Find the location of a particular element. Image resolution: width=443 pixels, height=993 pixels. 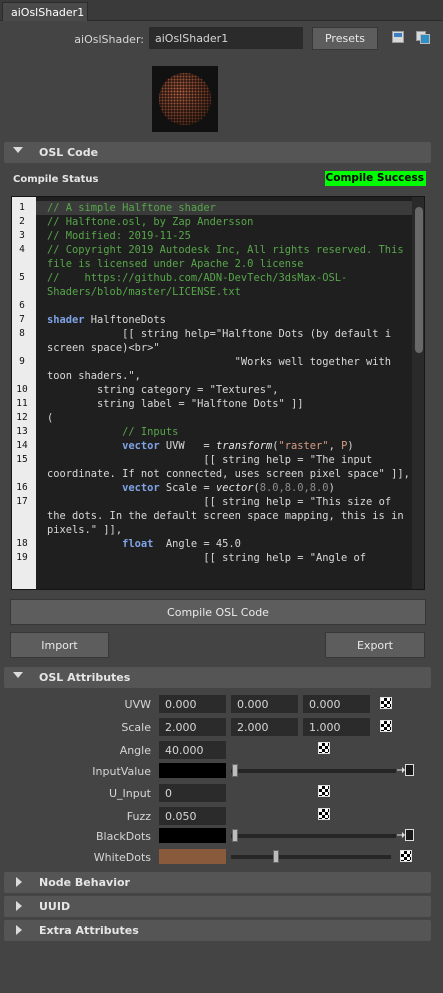

collapse-arrow-icon is located at coordinates (18, 150).